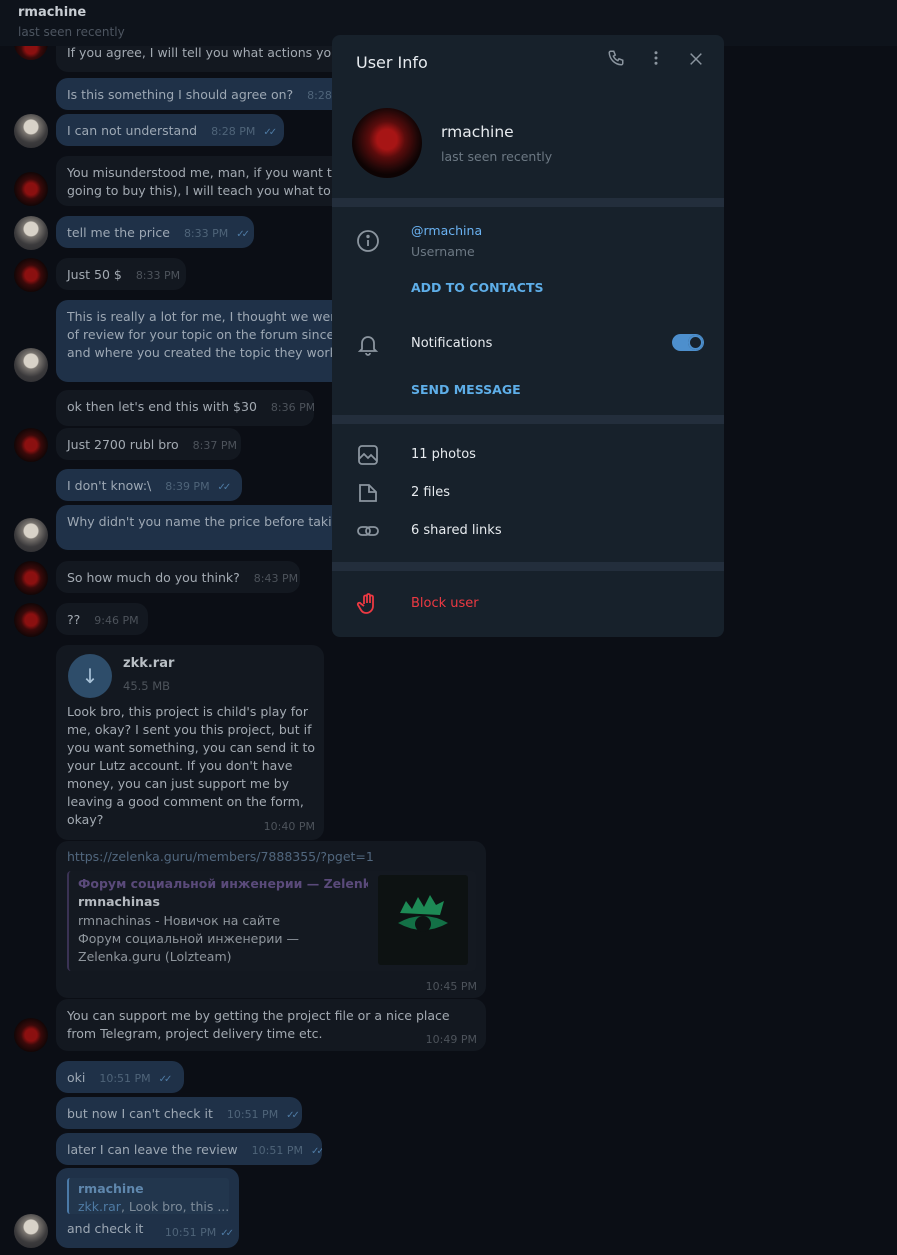 The height and width of the screenshot is (1255, 897). What do you see at coordinates (109, 485) in the screenshot?
I see `message-text: I don't know:\` at bounding box center [109, 485].